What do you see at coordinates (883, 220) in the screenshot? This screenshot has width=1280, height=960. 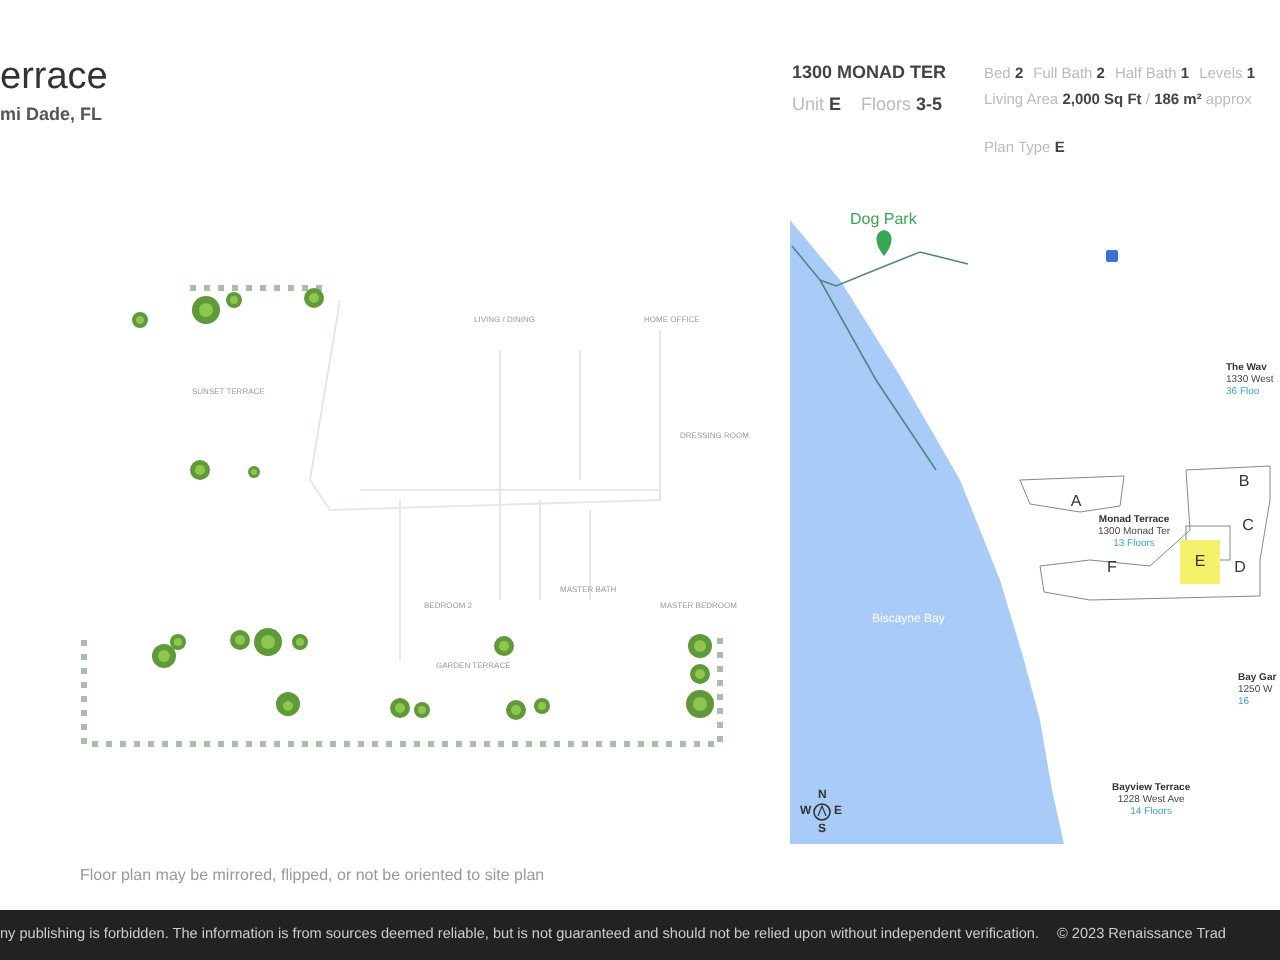 I see `poi-label: Dog Park` at bounding box center [883, 220].